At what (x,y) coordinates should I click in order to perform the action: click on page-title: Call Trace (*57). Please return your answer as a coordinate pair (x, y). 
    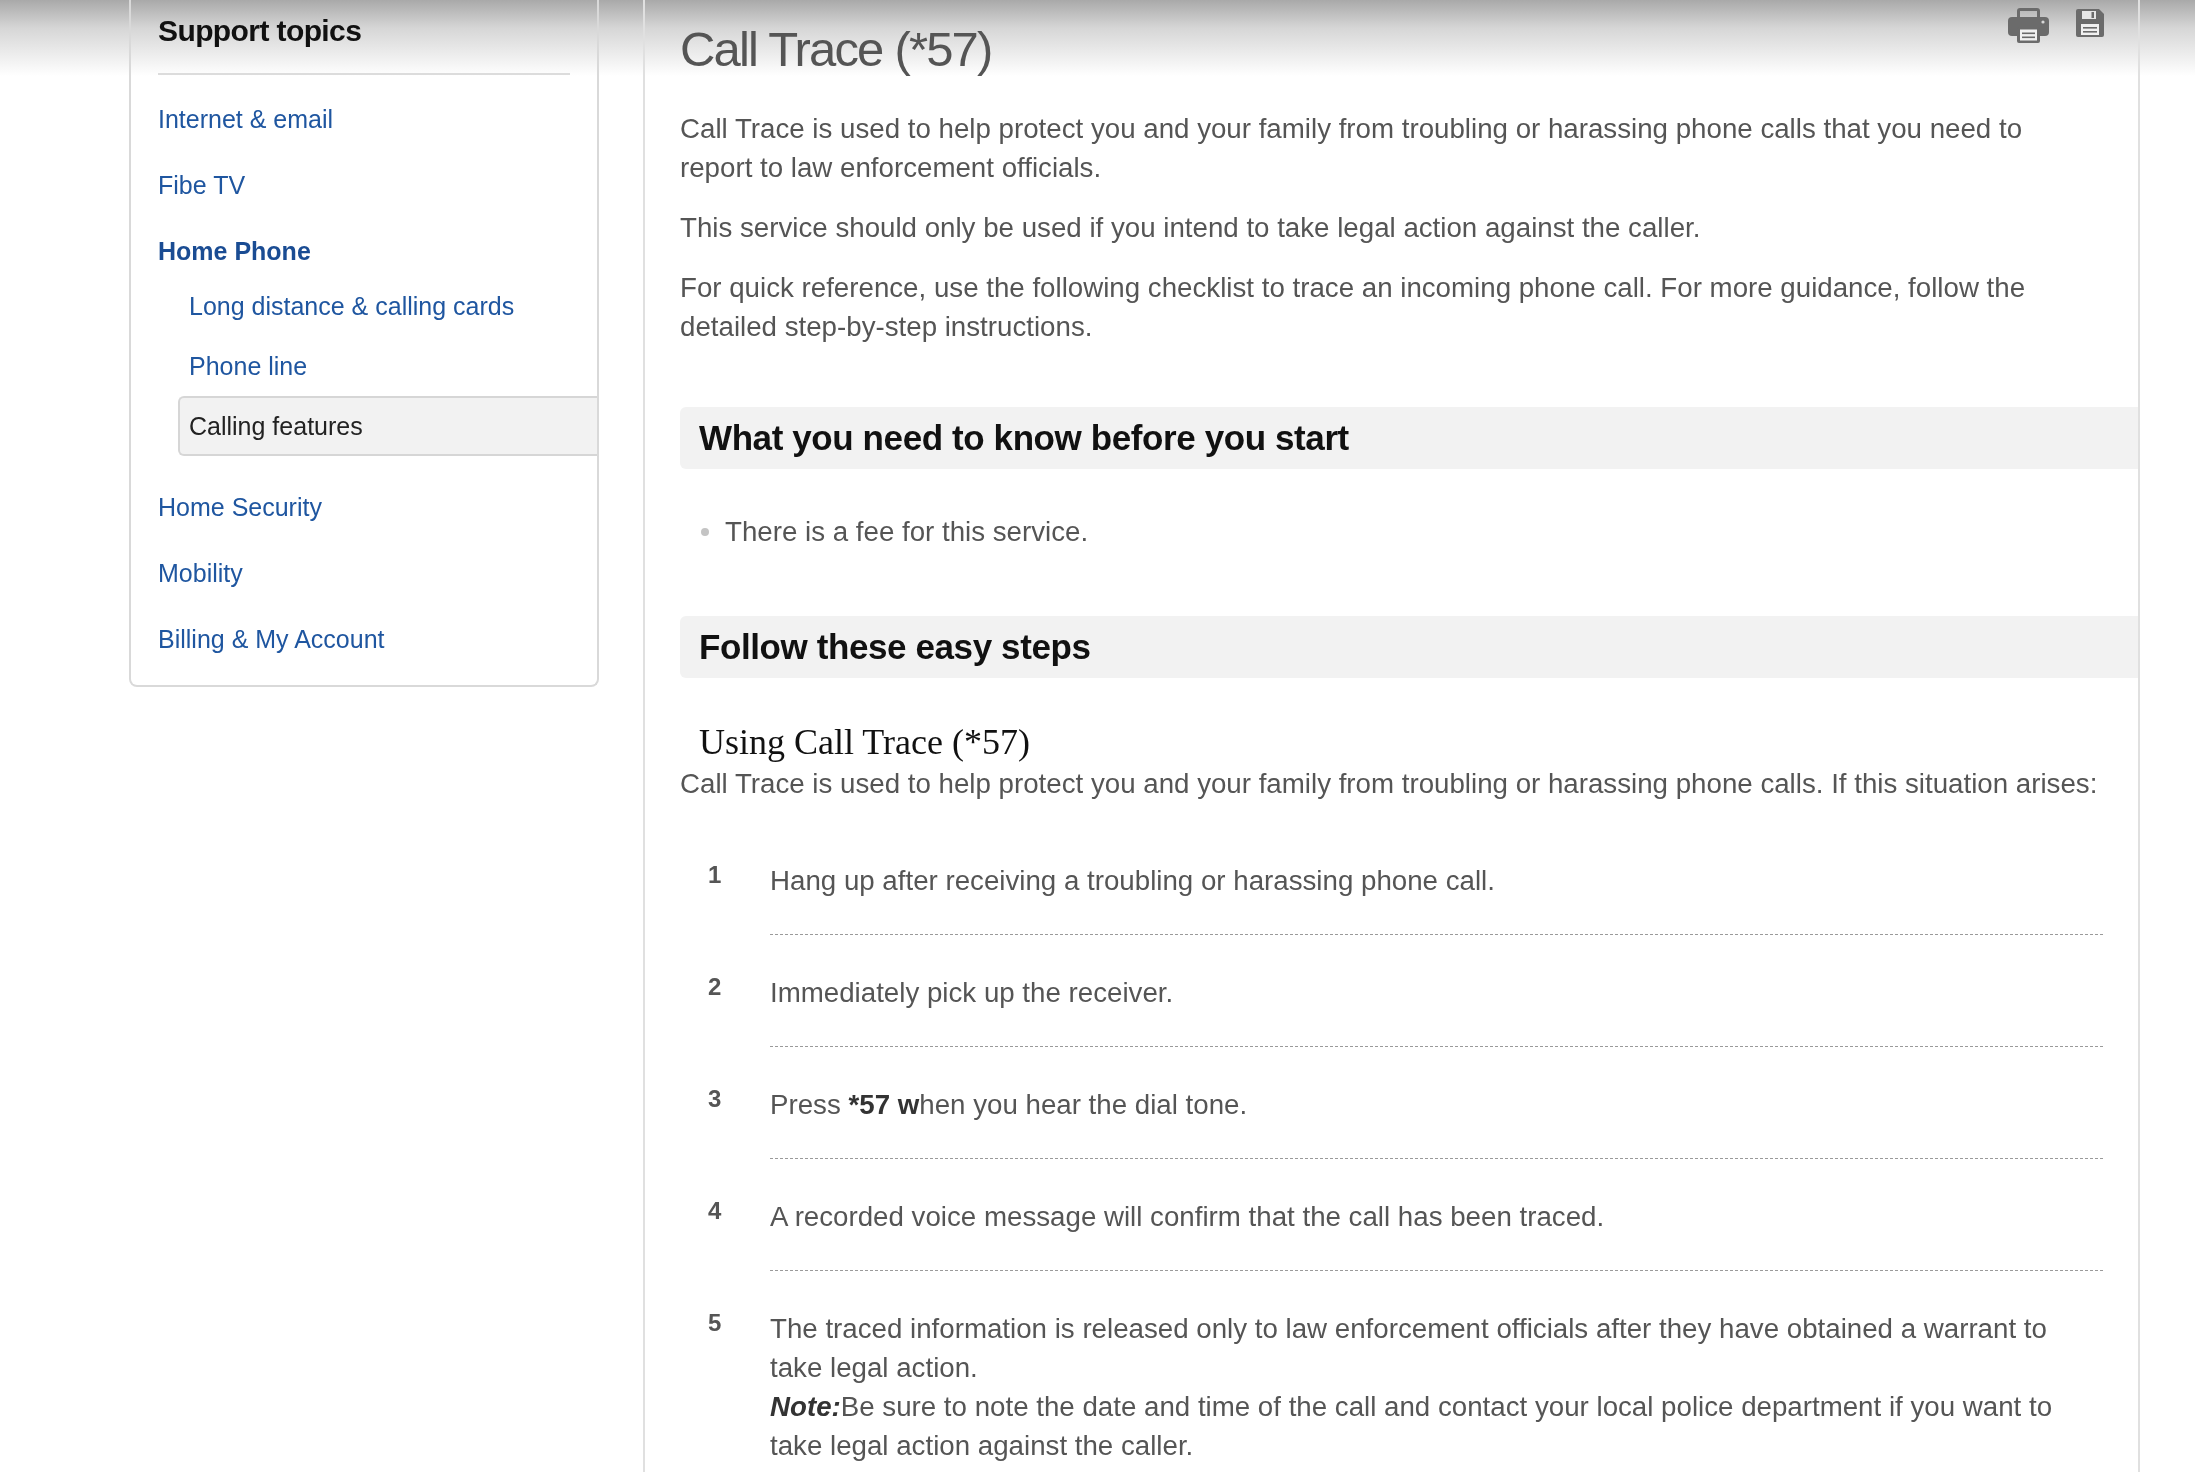
    Looking at the image, I should click on (836, 49).